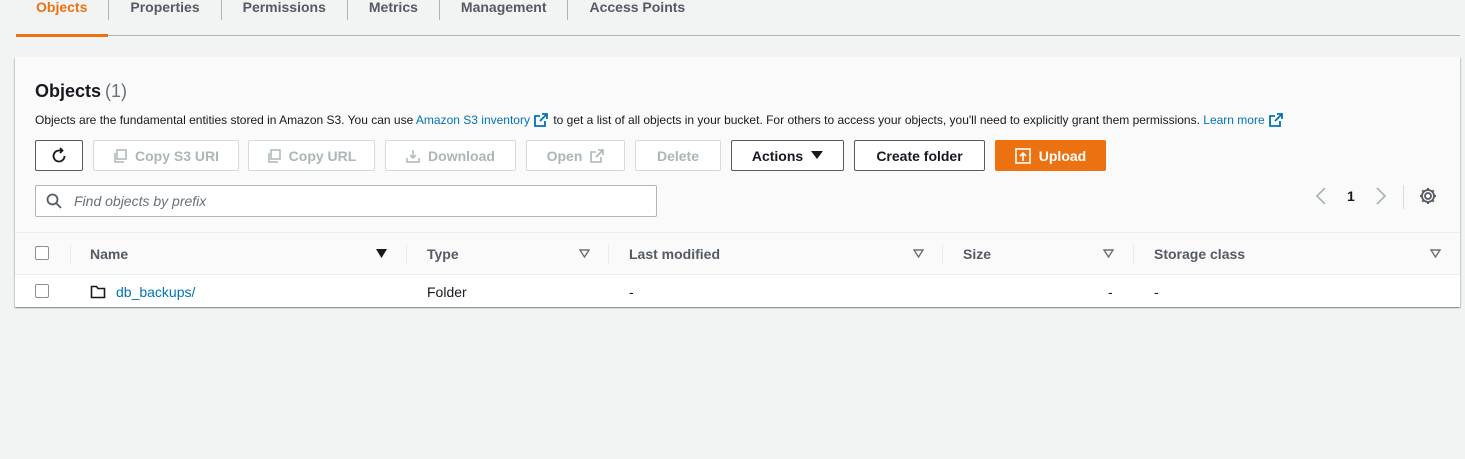  Describe the element at coordinates (1321, 196) in the screenshot. I see `chevron-left-icon` at that location.